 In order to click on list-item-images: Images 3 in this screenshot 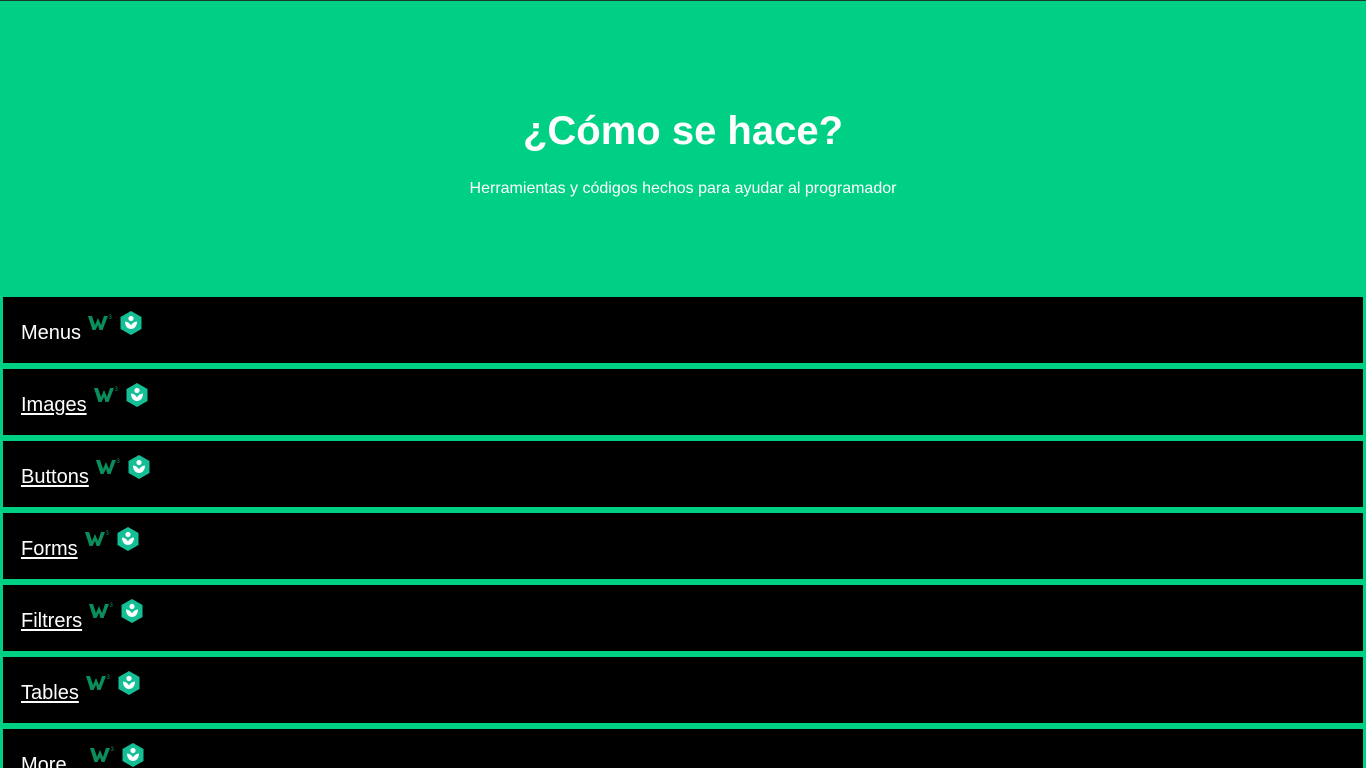, I will do `click(683, 402)`.